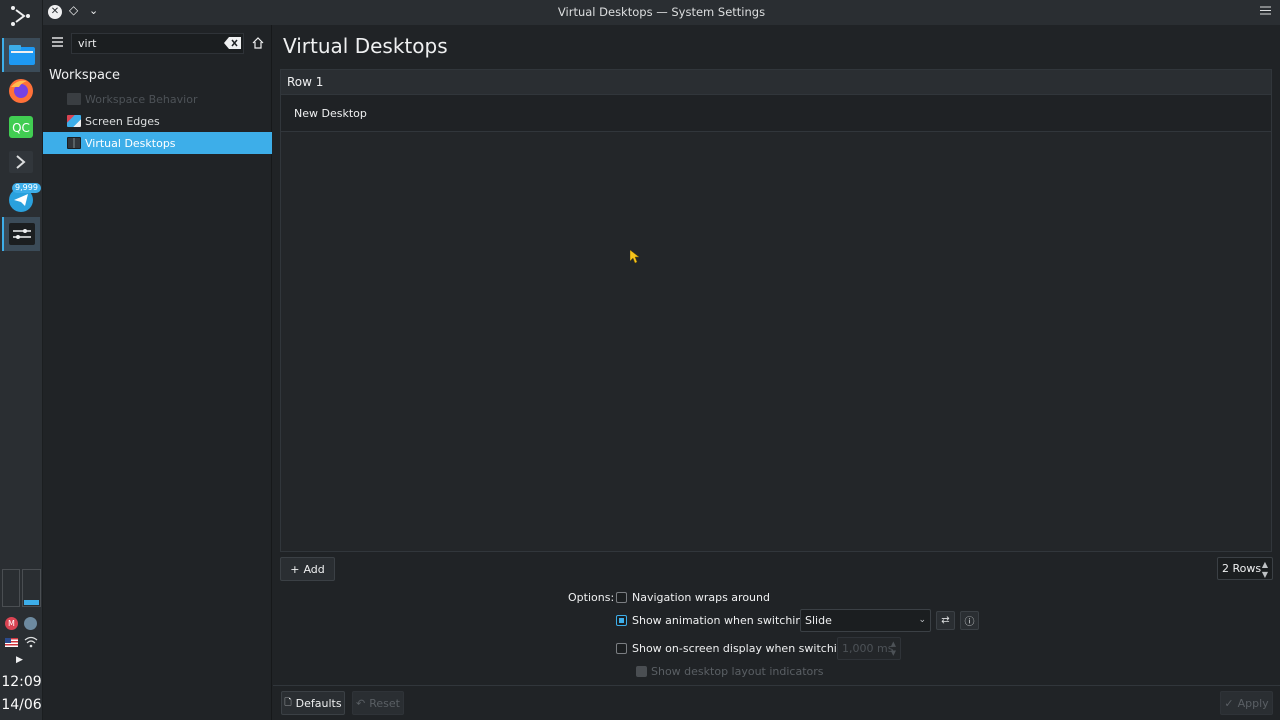  Describe the element at coordinates (776, 113) in the screenshot. I see `desktop-list-item: New Desktop` at that location.